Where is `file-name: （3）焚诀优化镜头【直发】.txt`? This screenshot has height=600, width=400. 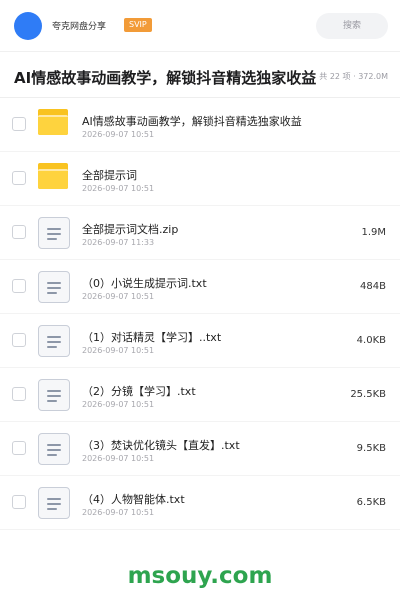 file-name: （3）焚诀优化镜头【直发】.txt is located at coordinates (161, 445).